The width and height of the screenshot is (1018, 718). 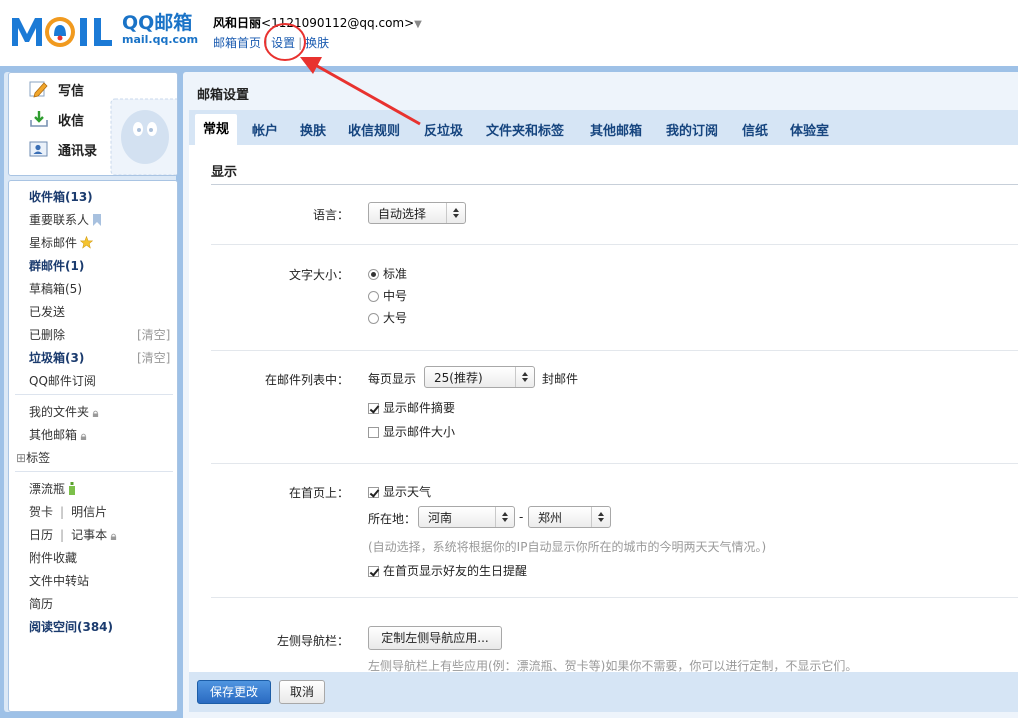 What do you see at coordinates (419, 432) in the screenshot?
I see `option-label: 显示邮件大小` at bounding box center [419, 432].